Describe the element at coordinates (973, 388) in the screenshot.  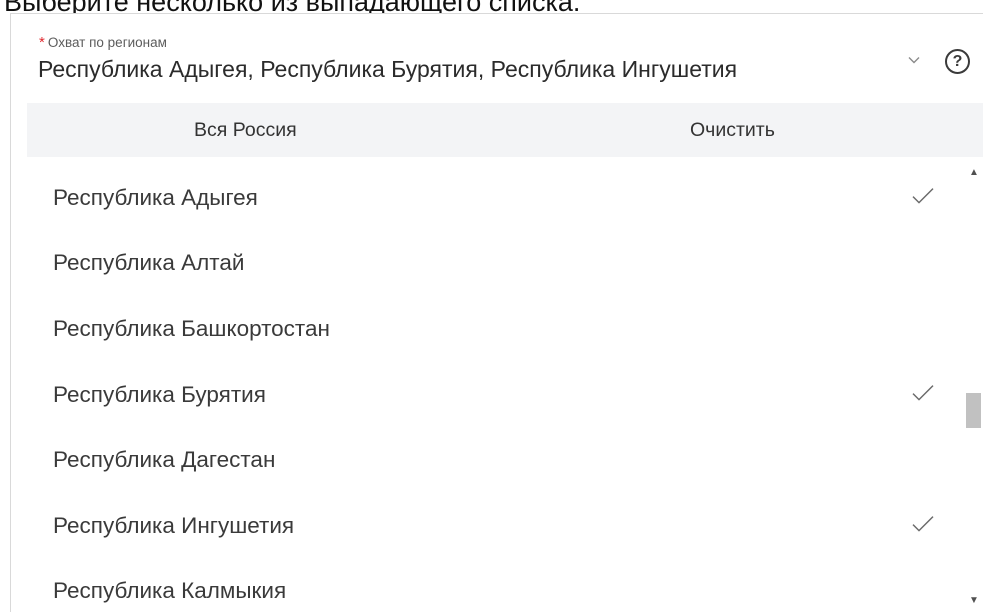
I see `dropdown-scrollbar: ▲ ▼` at that location.